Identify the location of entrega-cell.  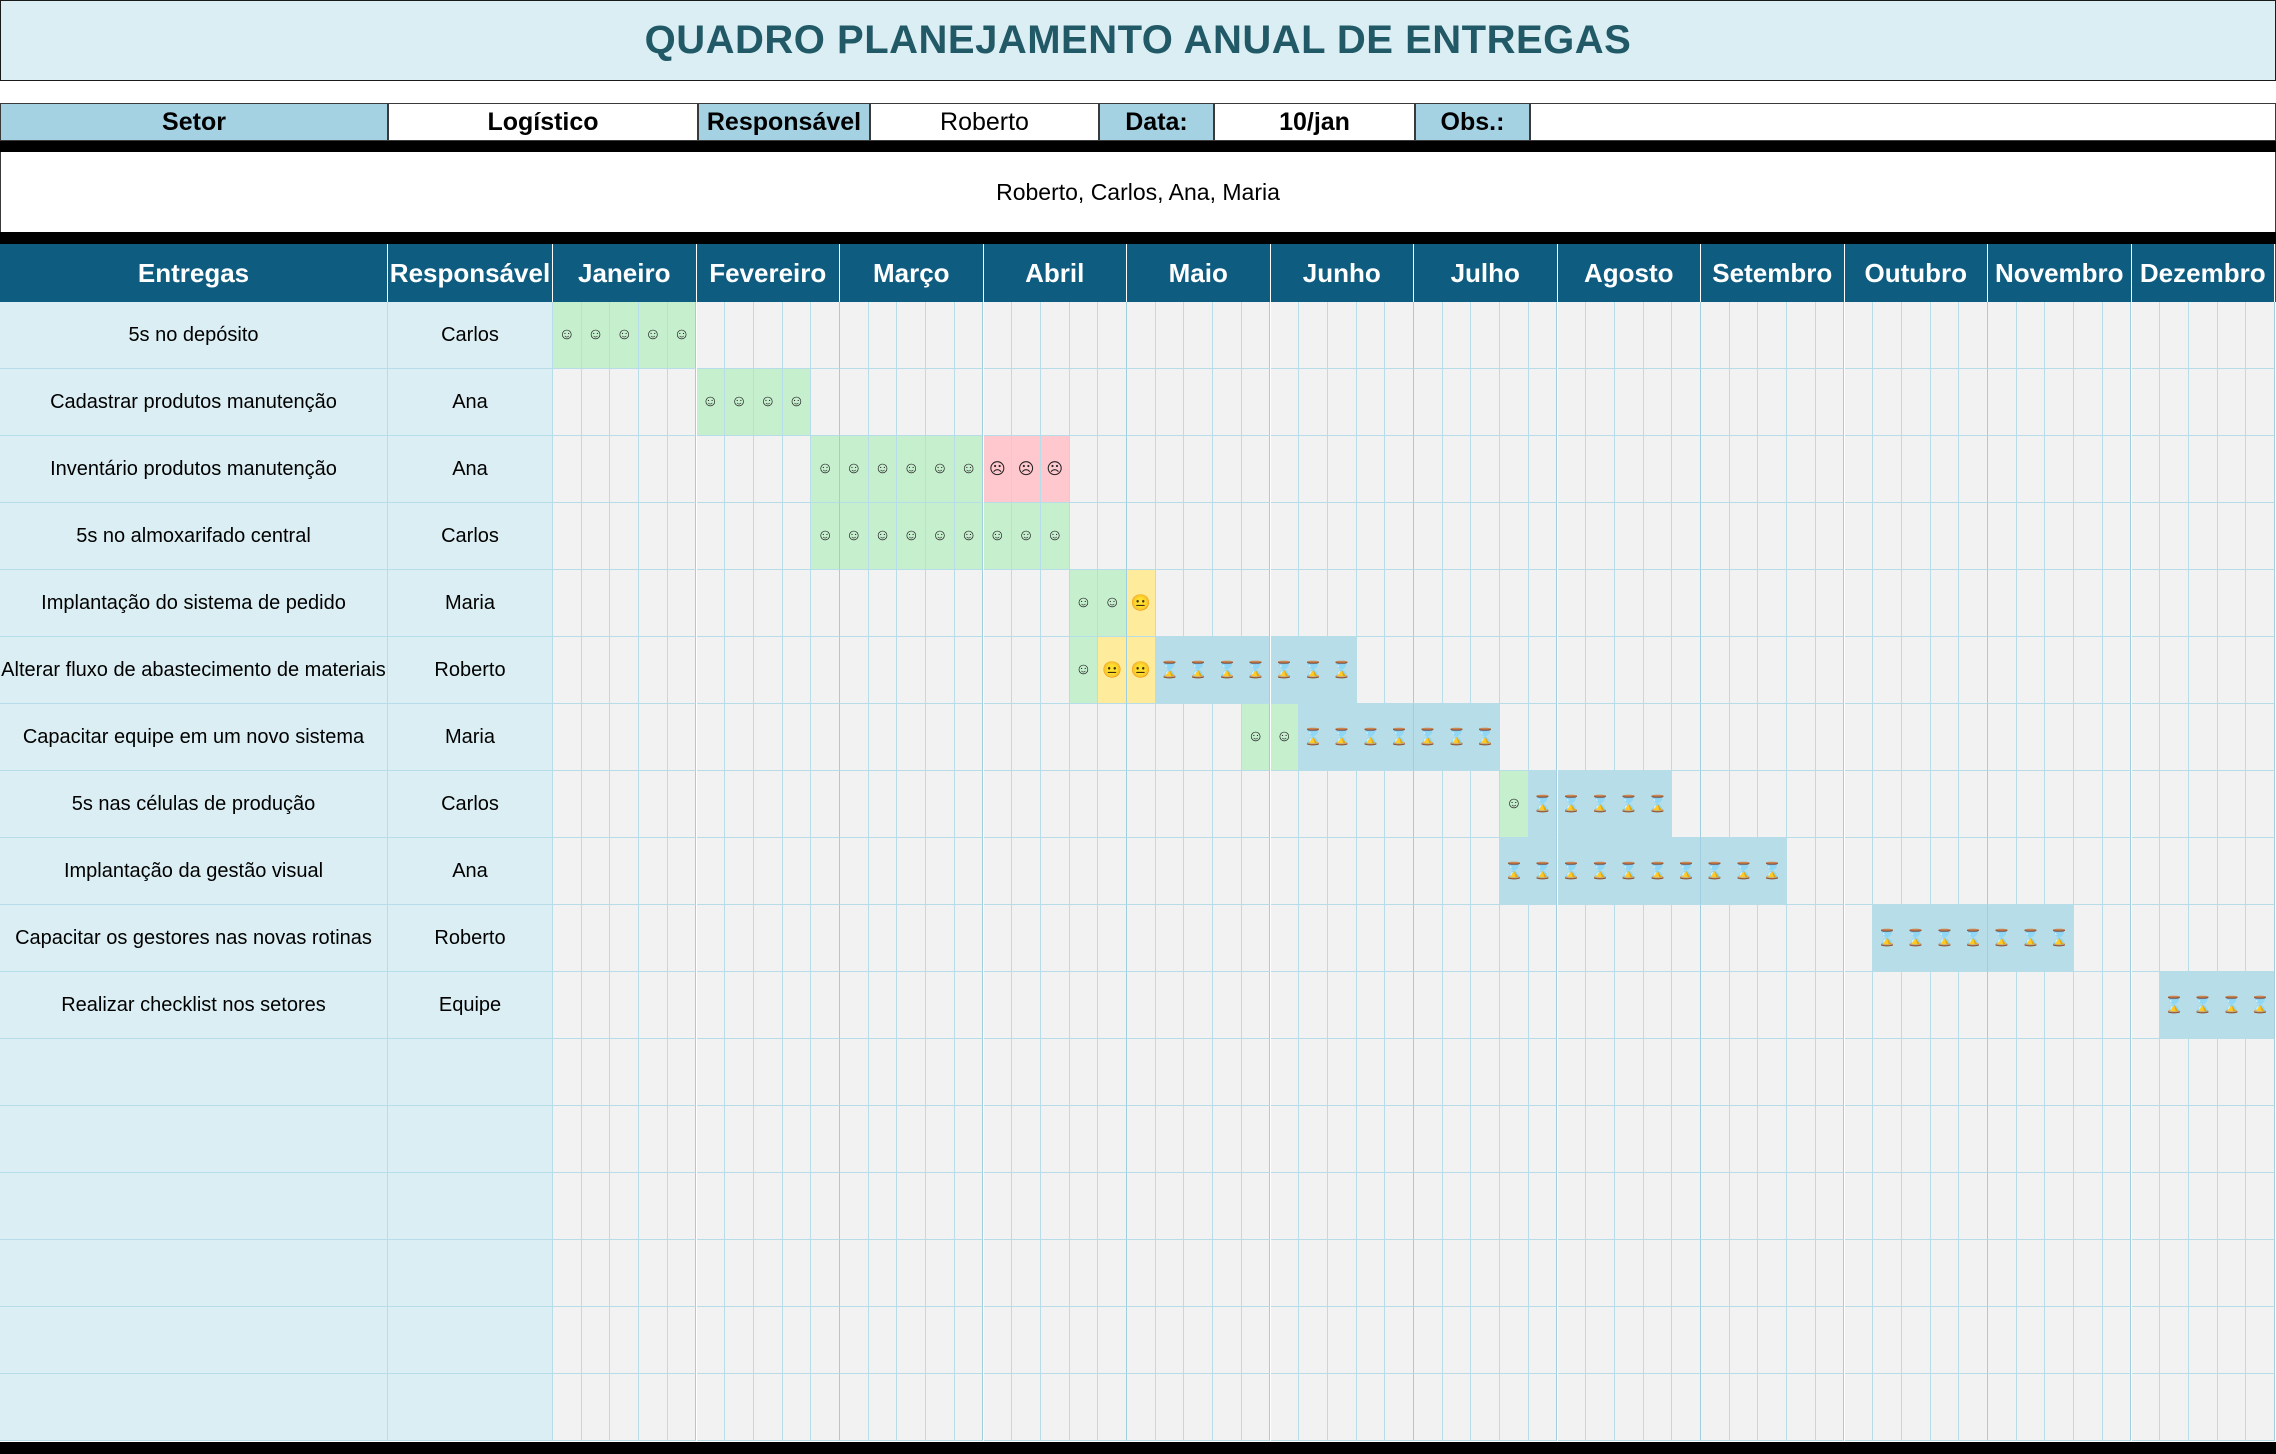
(194, 1206).